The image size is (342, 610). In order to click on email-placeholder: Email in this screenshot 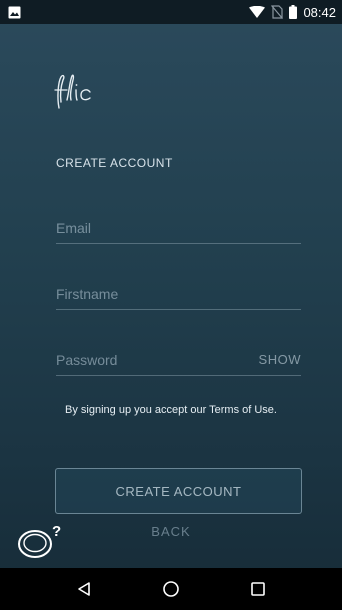, I will do `click(74, 227)`.